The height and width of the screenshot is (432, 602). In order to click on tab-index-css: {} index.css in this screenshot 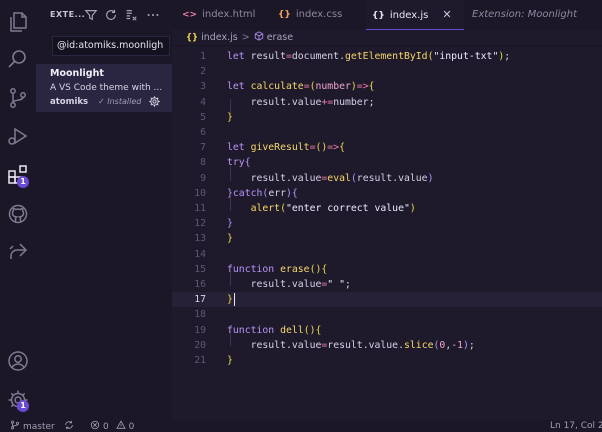, I will do `click(321, 15)`.